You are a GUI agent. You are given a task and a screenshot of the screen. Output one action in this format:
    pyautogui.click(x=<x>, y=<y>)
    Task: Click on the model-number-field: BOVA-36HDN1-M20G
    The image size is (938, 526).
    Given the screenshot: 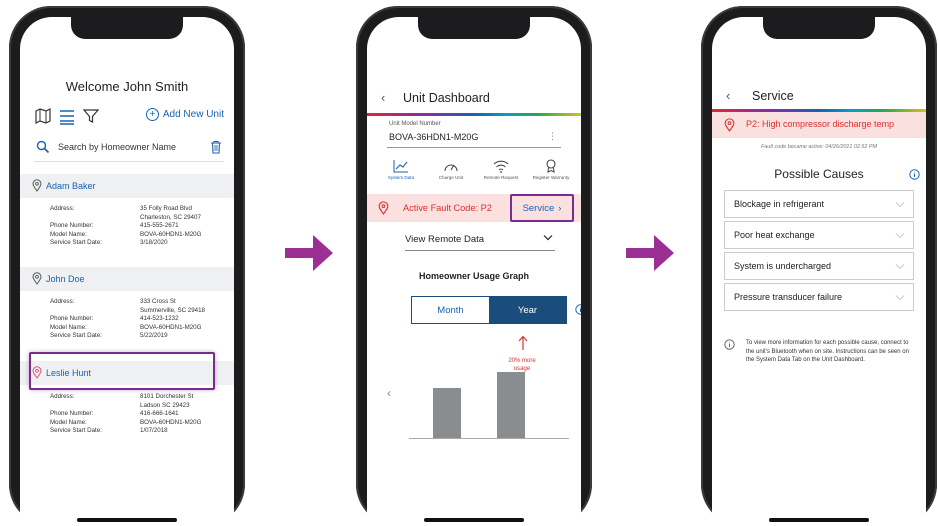 What is the action you would take?
    pyautogui.click(x=433, y=137)
    